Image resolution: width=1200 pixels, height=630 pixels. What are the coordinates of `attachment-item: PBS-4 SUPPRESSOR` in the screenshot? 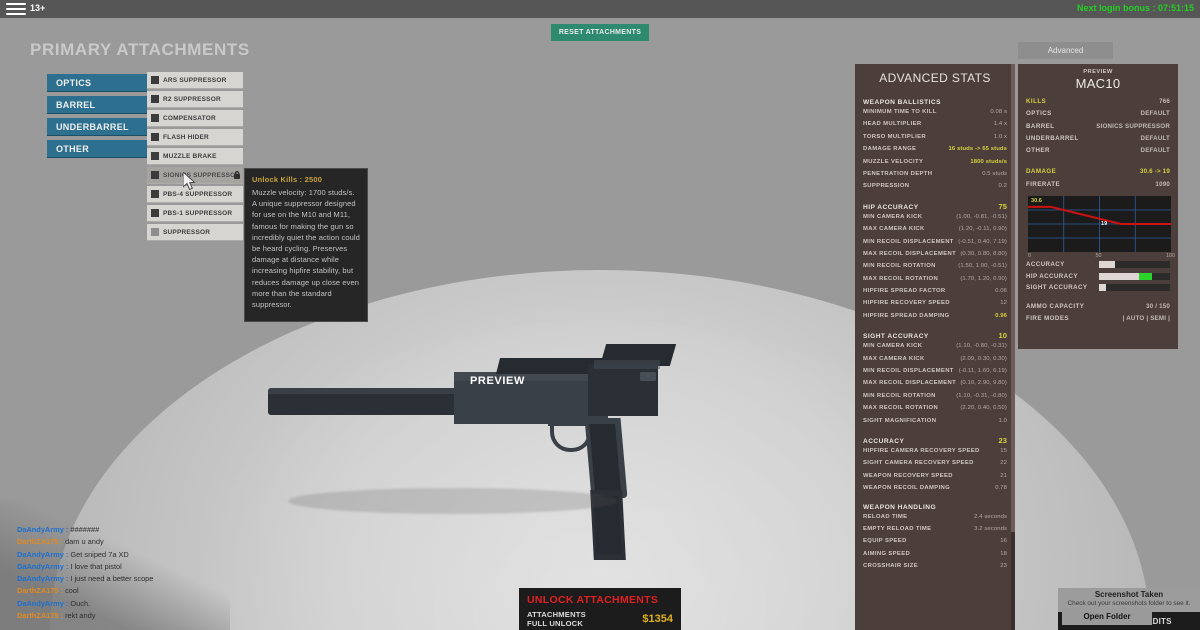 It's located at (195, 194).